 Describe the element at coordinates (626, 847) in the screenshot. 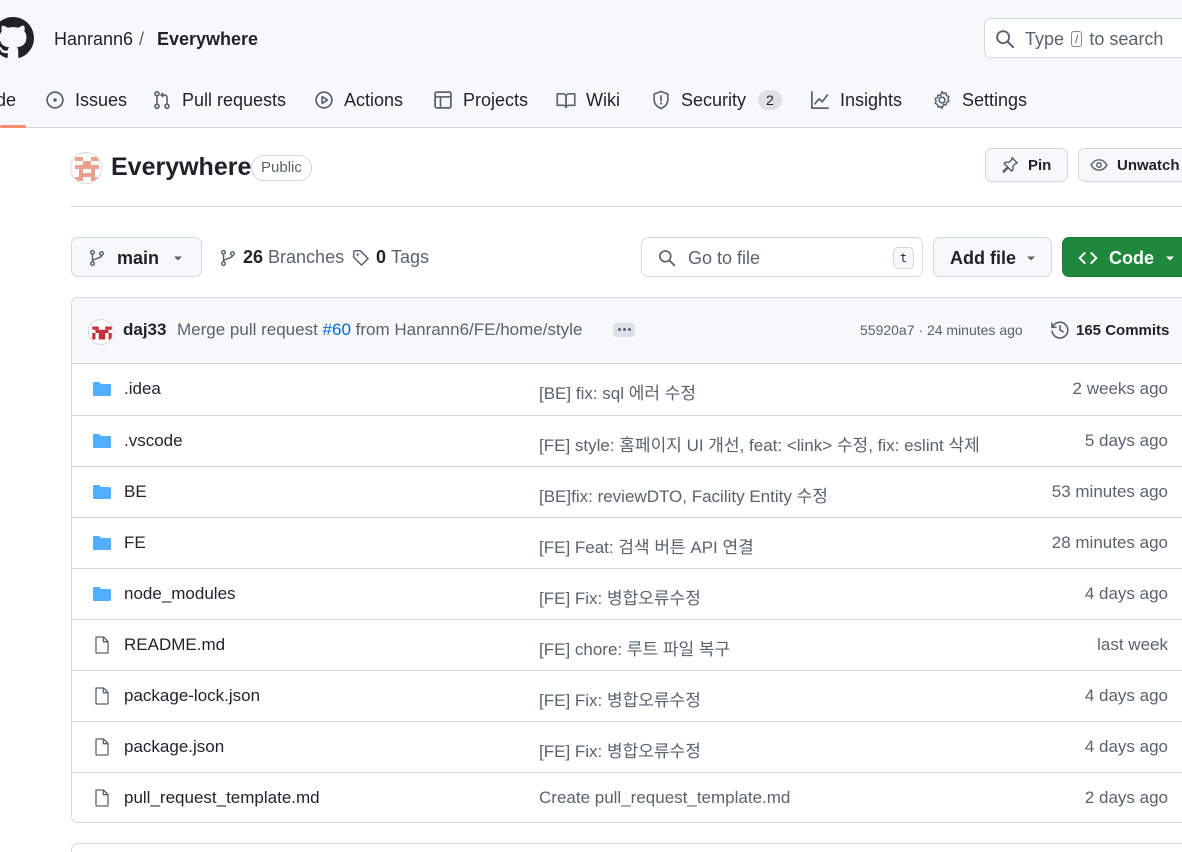

I see `readme-box` at that location.